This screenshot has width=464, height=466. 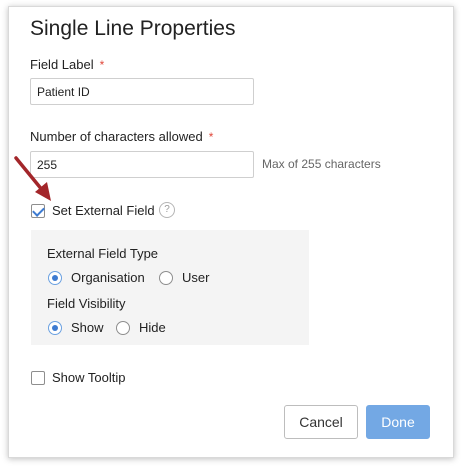 I want to click on radio-user, so click(x=166, y=278).